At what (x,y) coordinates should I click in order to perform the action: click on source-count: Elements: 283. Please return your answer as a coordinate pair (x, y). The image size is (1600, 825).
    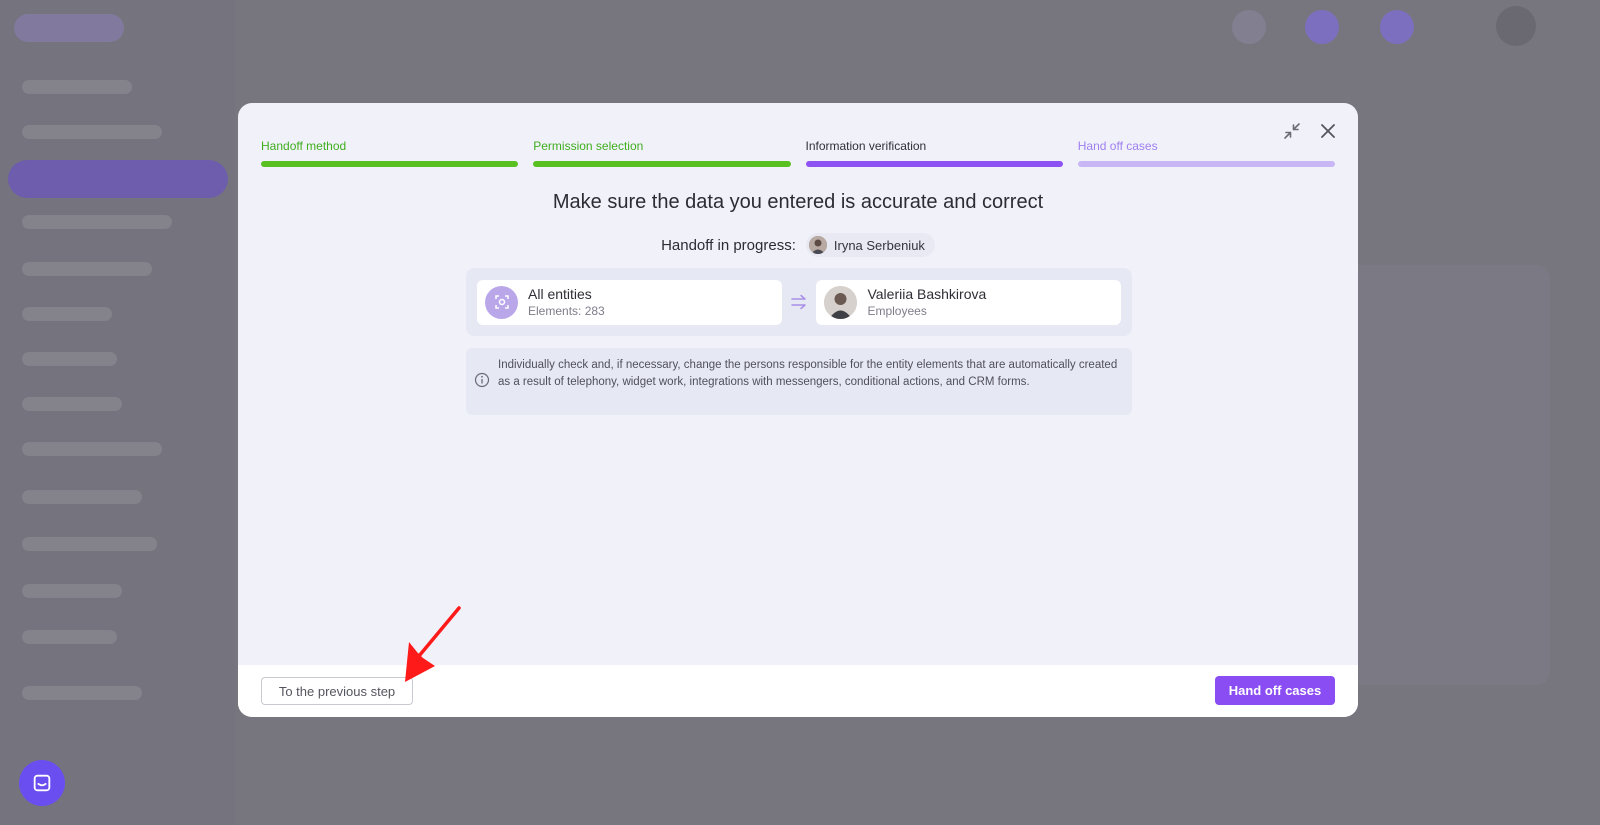
    Looking at the image, I should click on (566, 311).